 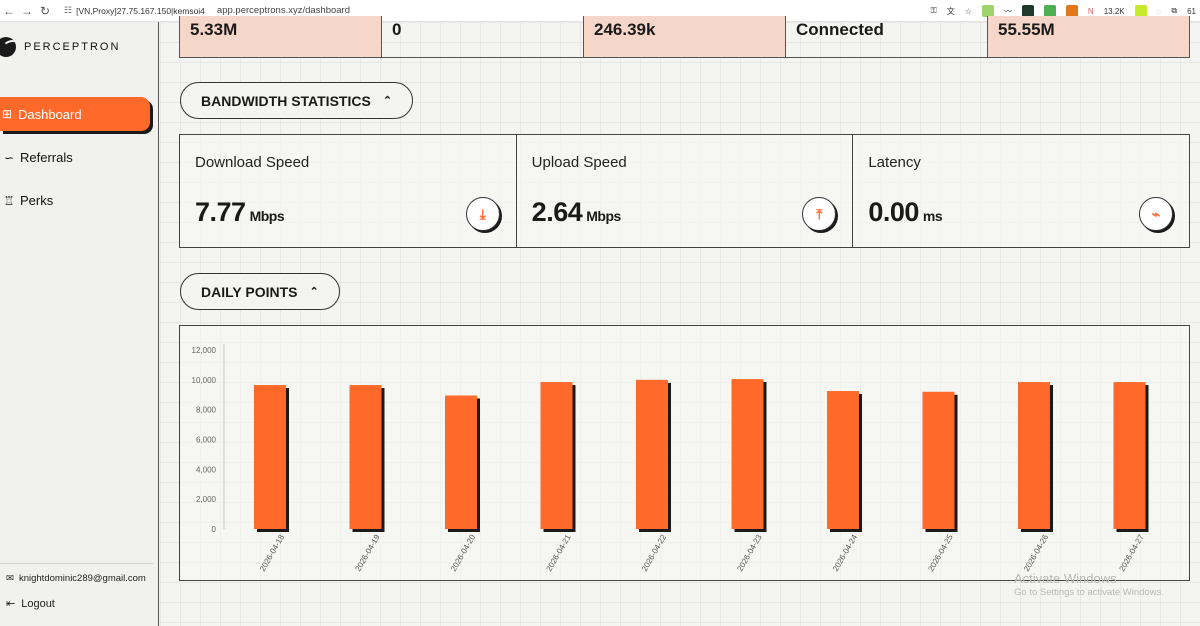 What do you see at coordinates (7, 114) in the screenshot?
I see `grid-icon: ⊞` at bounding box center [7, 114].